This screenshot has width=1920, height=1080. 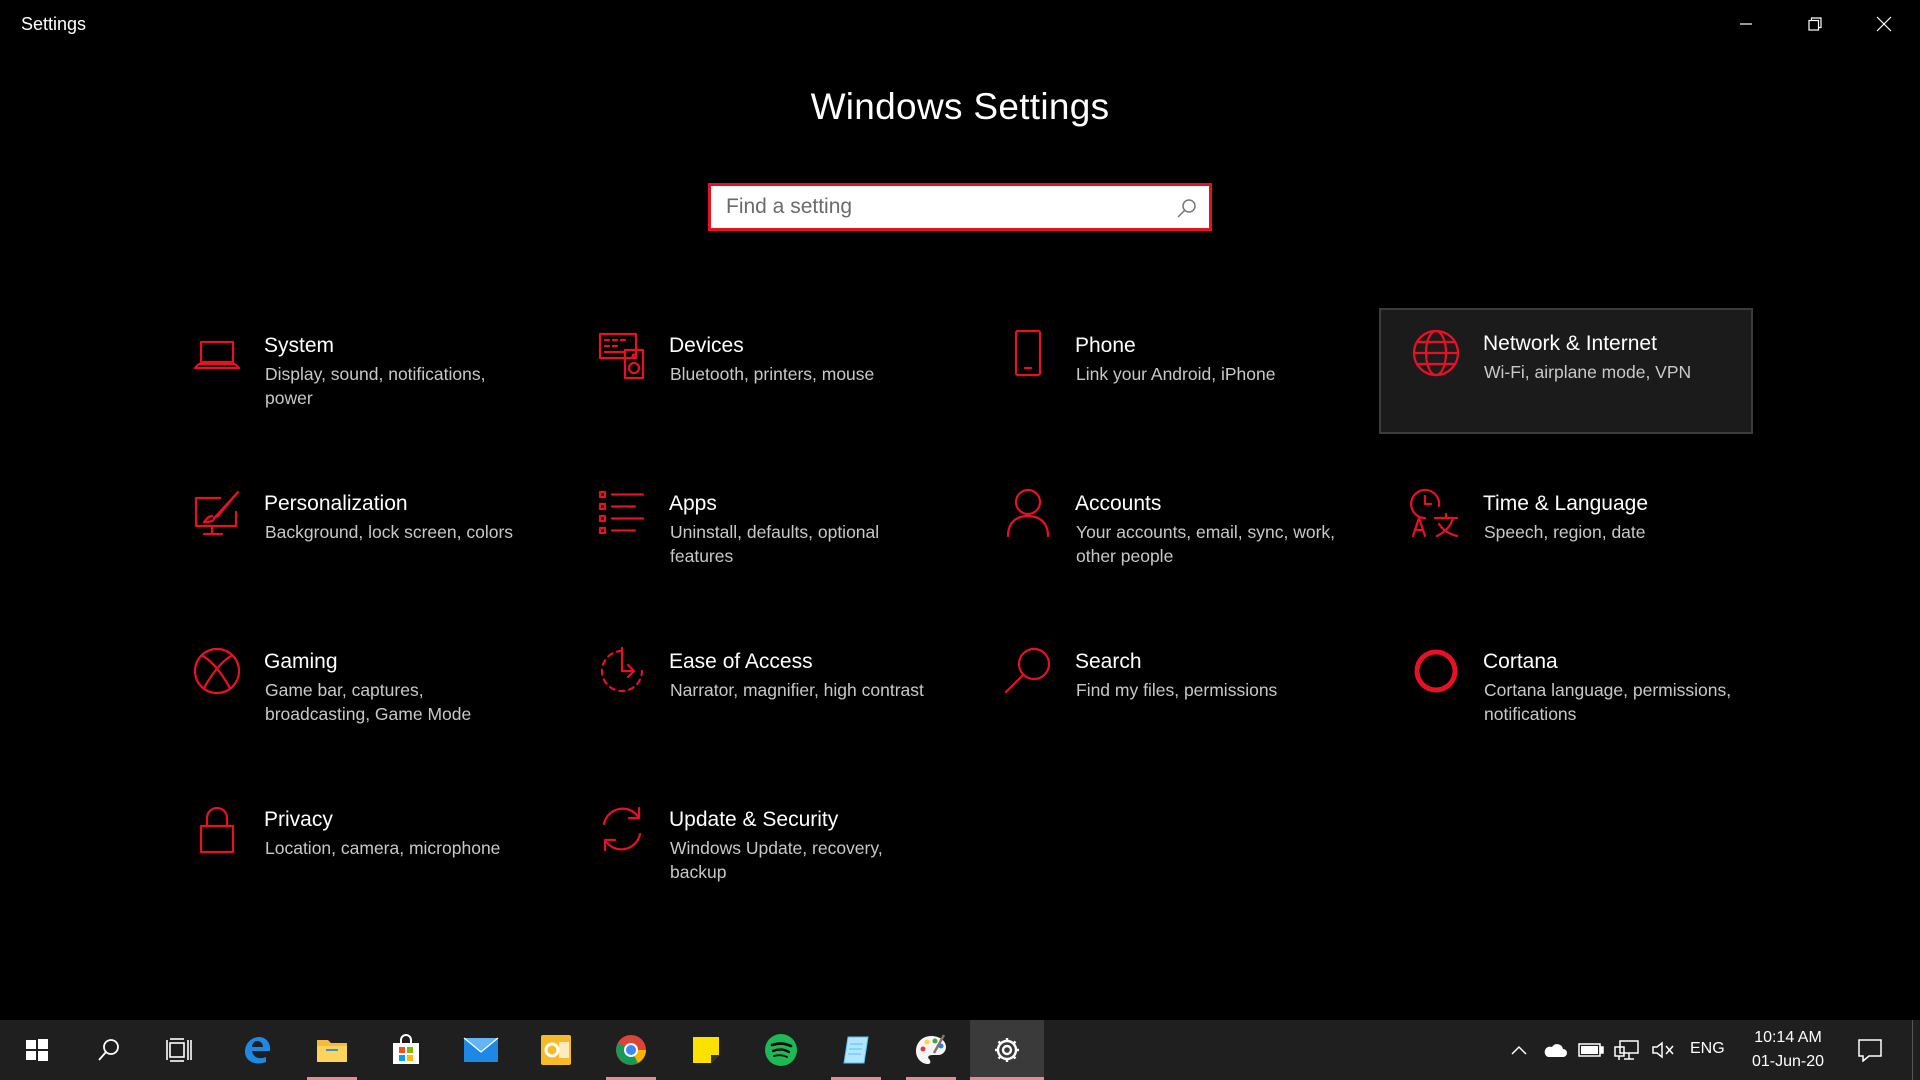 I want to click on restore-icon, so click(x=1815, y=24).